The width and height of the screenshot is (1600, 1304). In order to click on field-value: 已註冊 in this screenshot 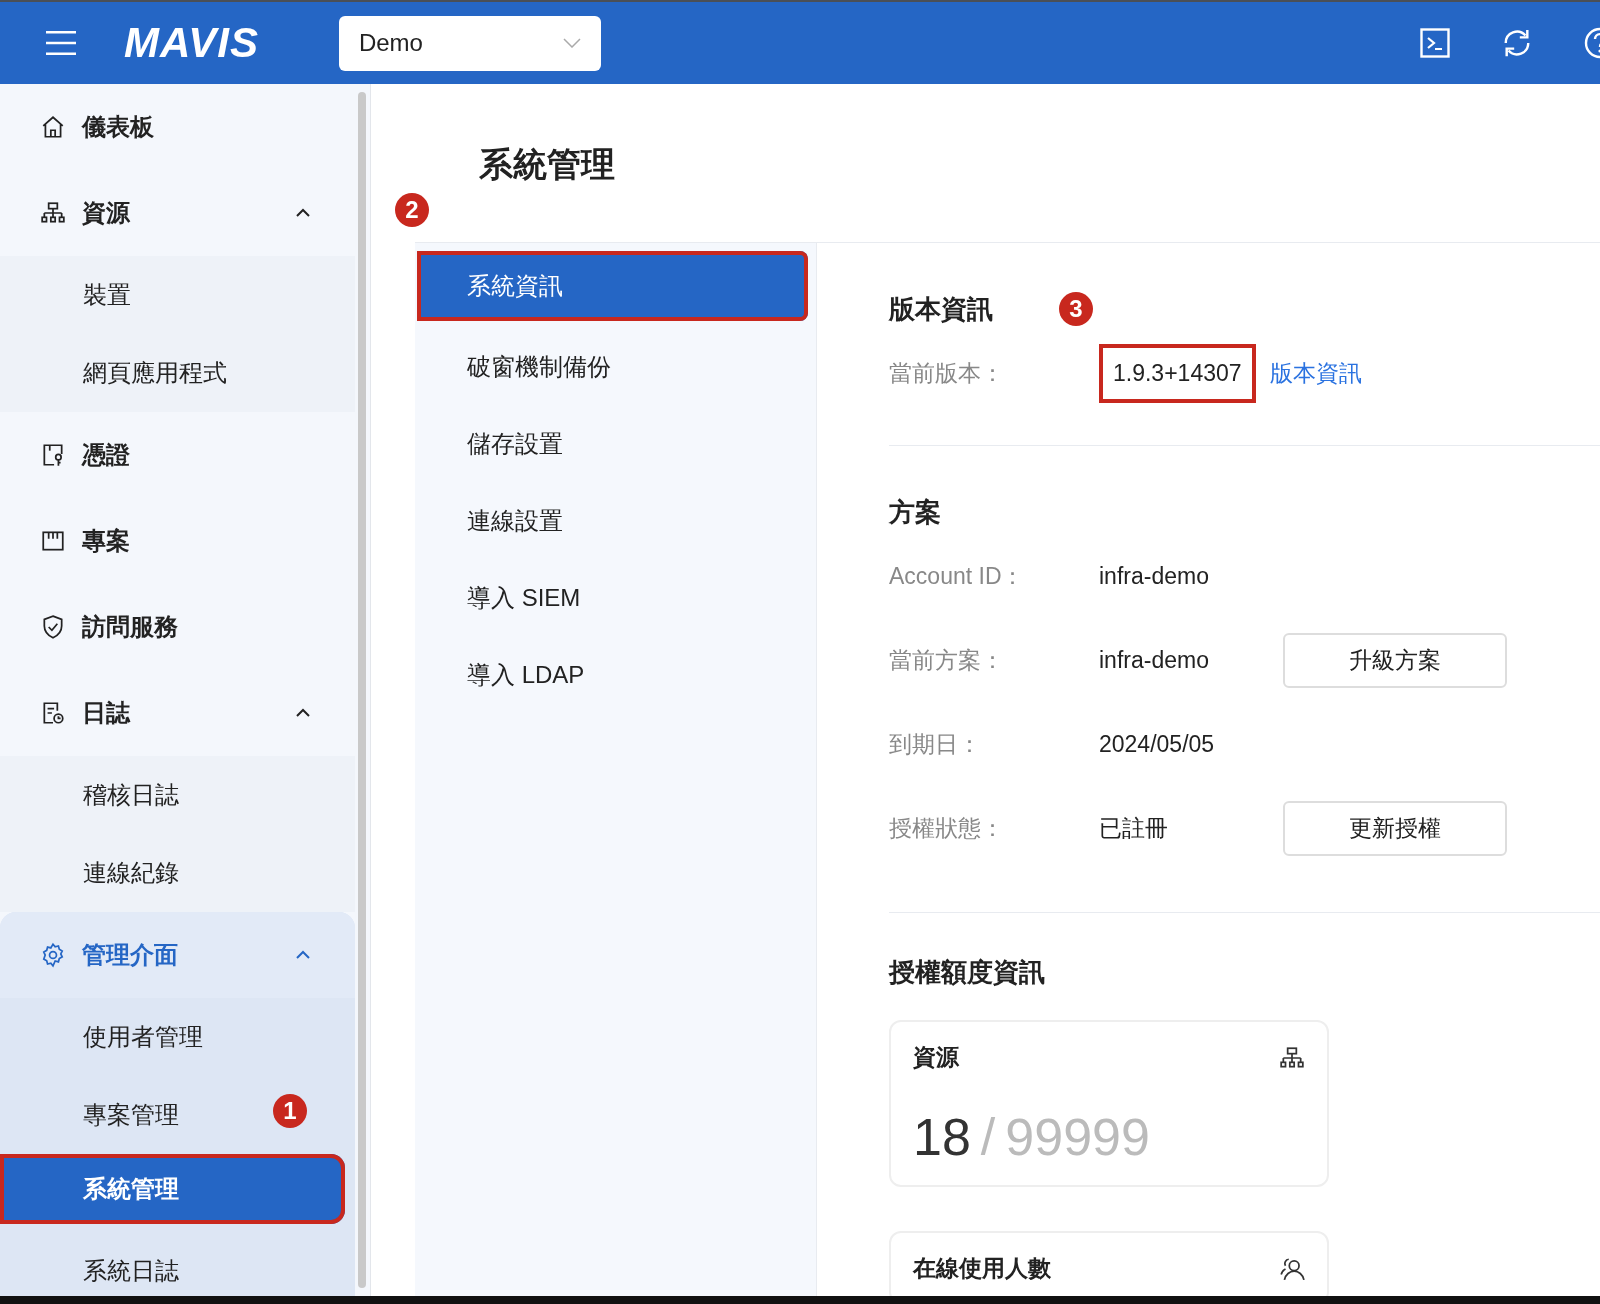, I will do `click(1134, 828)`.